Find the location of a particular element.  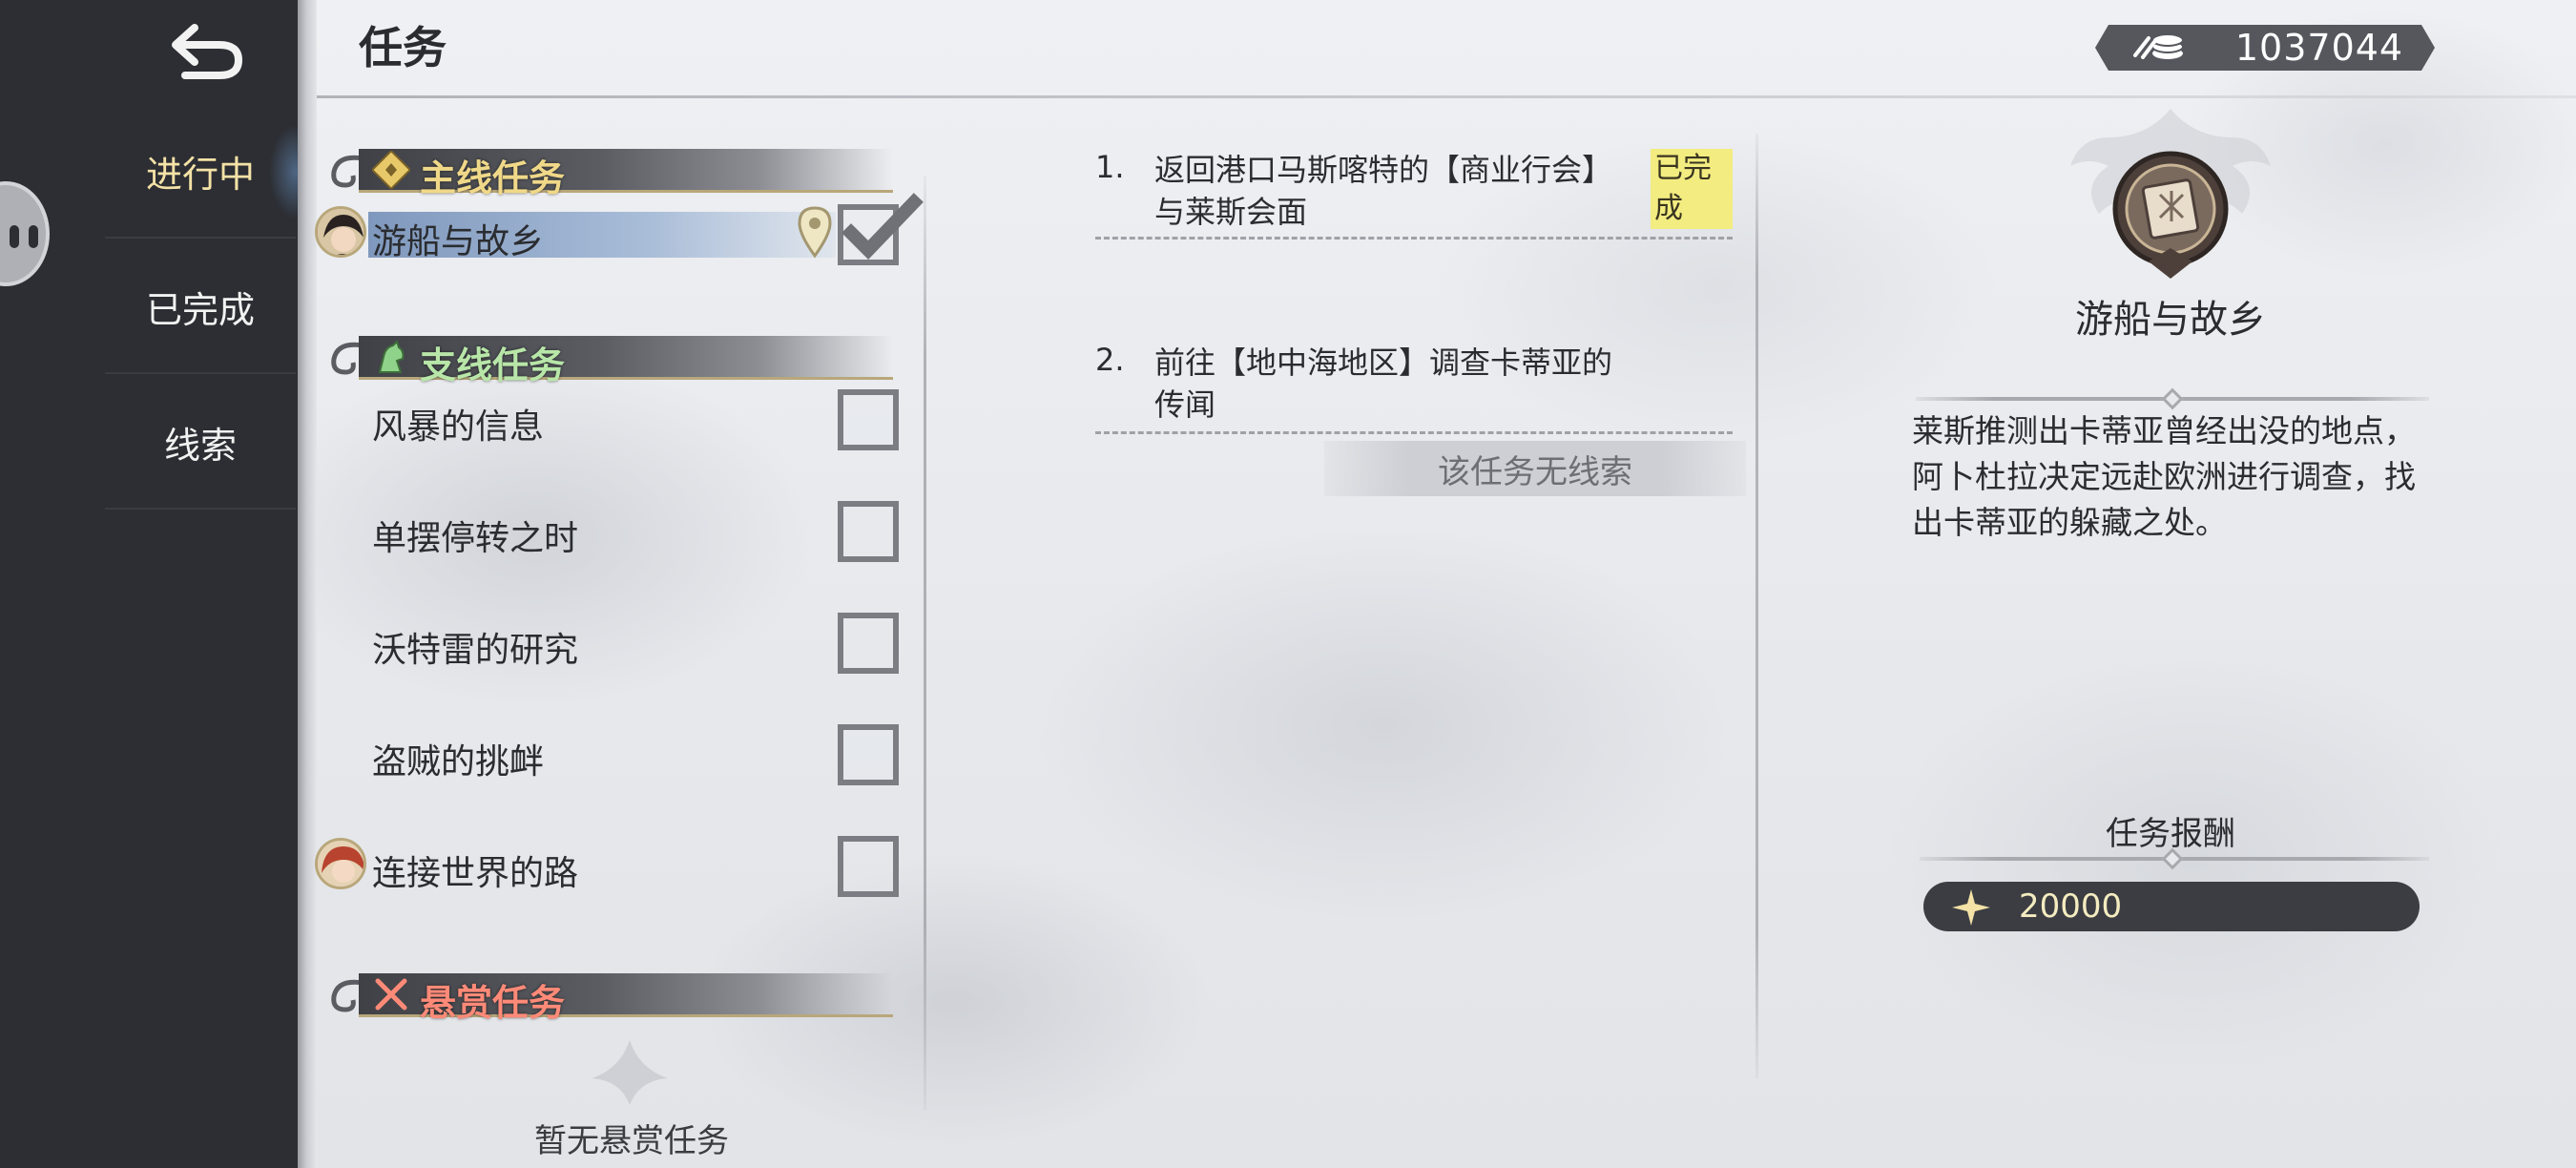

objective-line: 返回港口马斯喀特的【商业行会】 is located at coordinates (1383, 170).